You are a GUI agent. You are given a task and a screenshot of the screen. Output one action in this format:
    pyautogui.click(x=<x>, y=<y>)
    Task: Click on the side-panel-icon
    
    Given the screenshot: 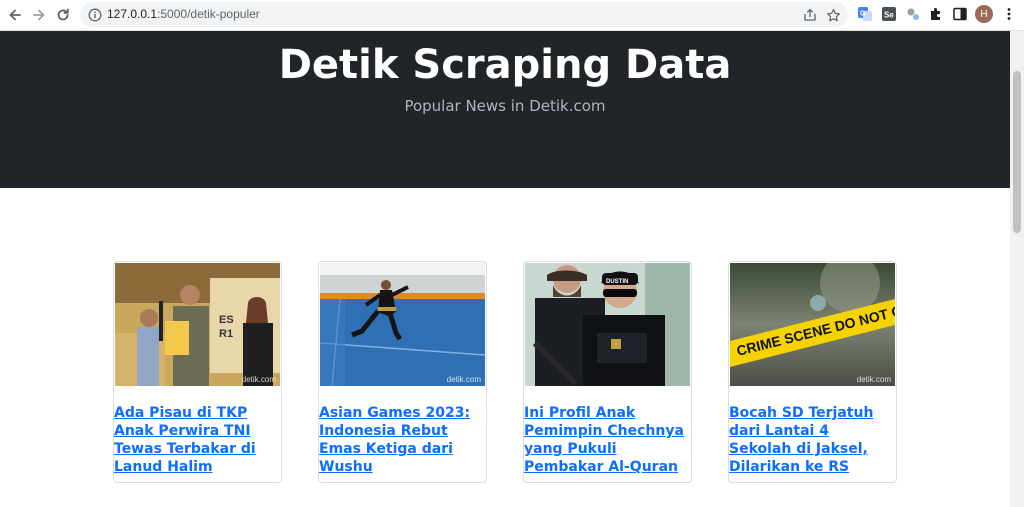 What is the action you would take?
    pyautogui.click(x=960, y=14)
    